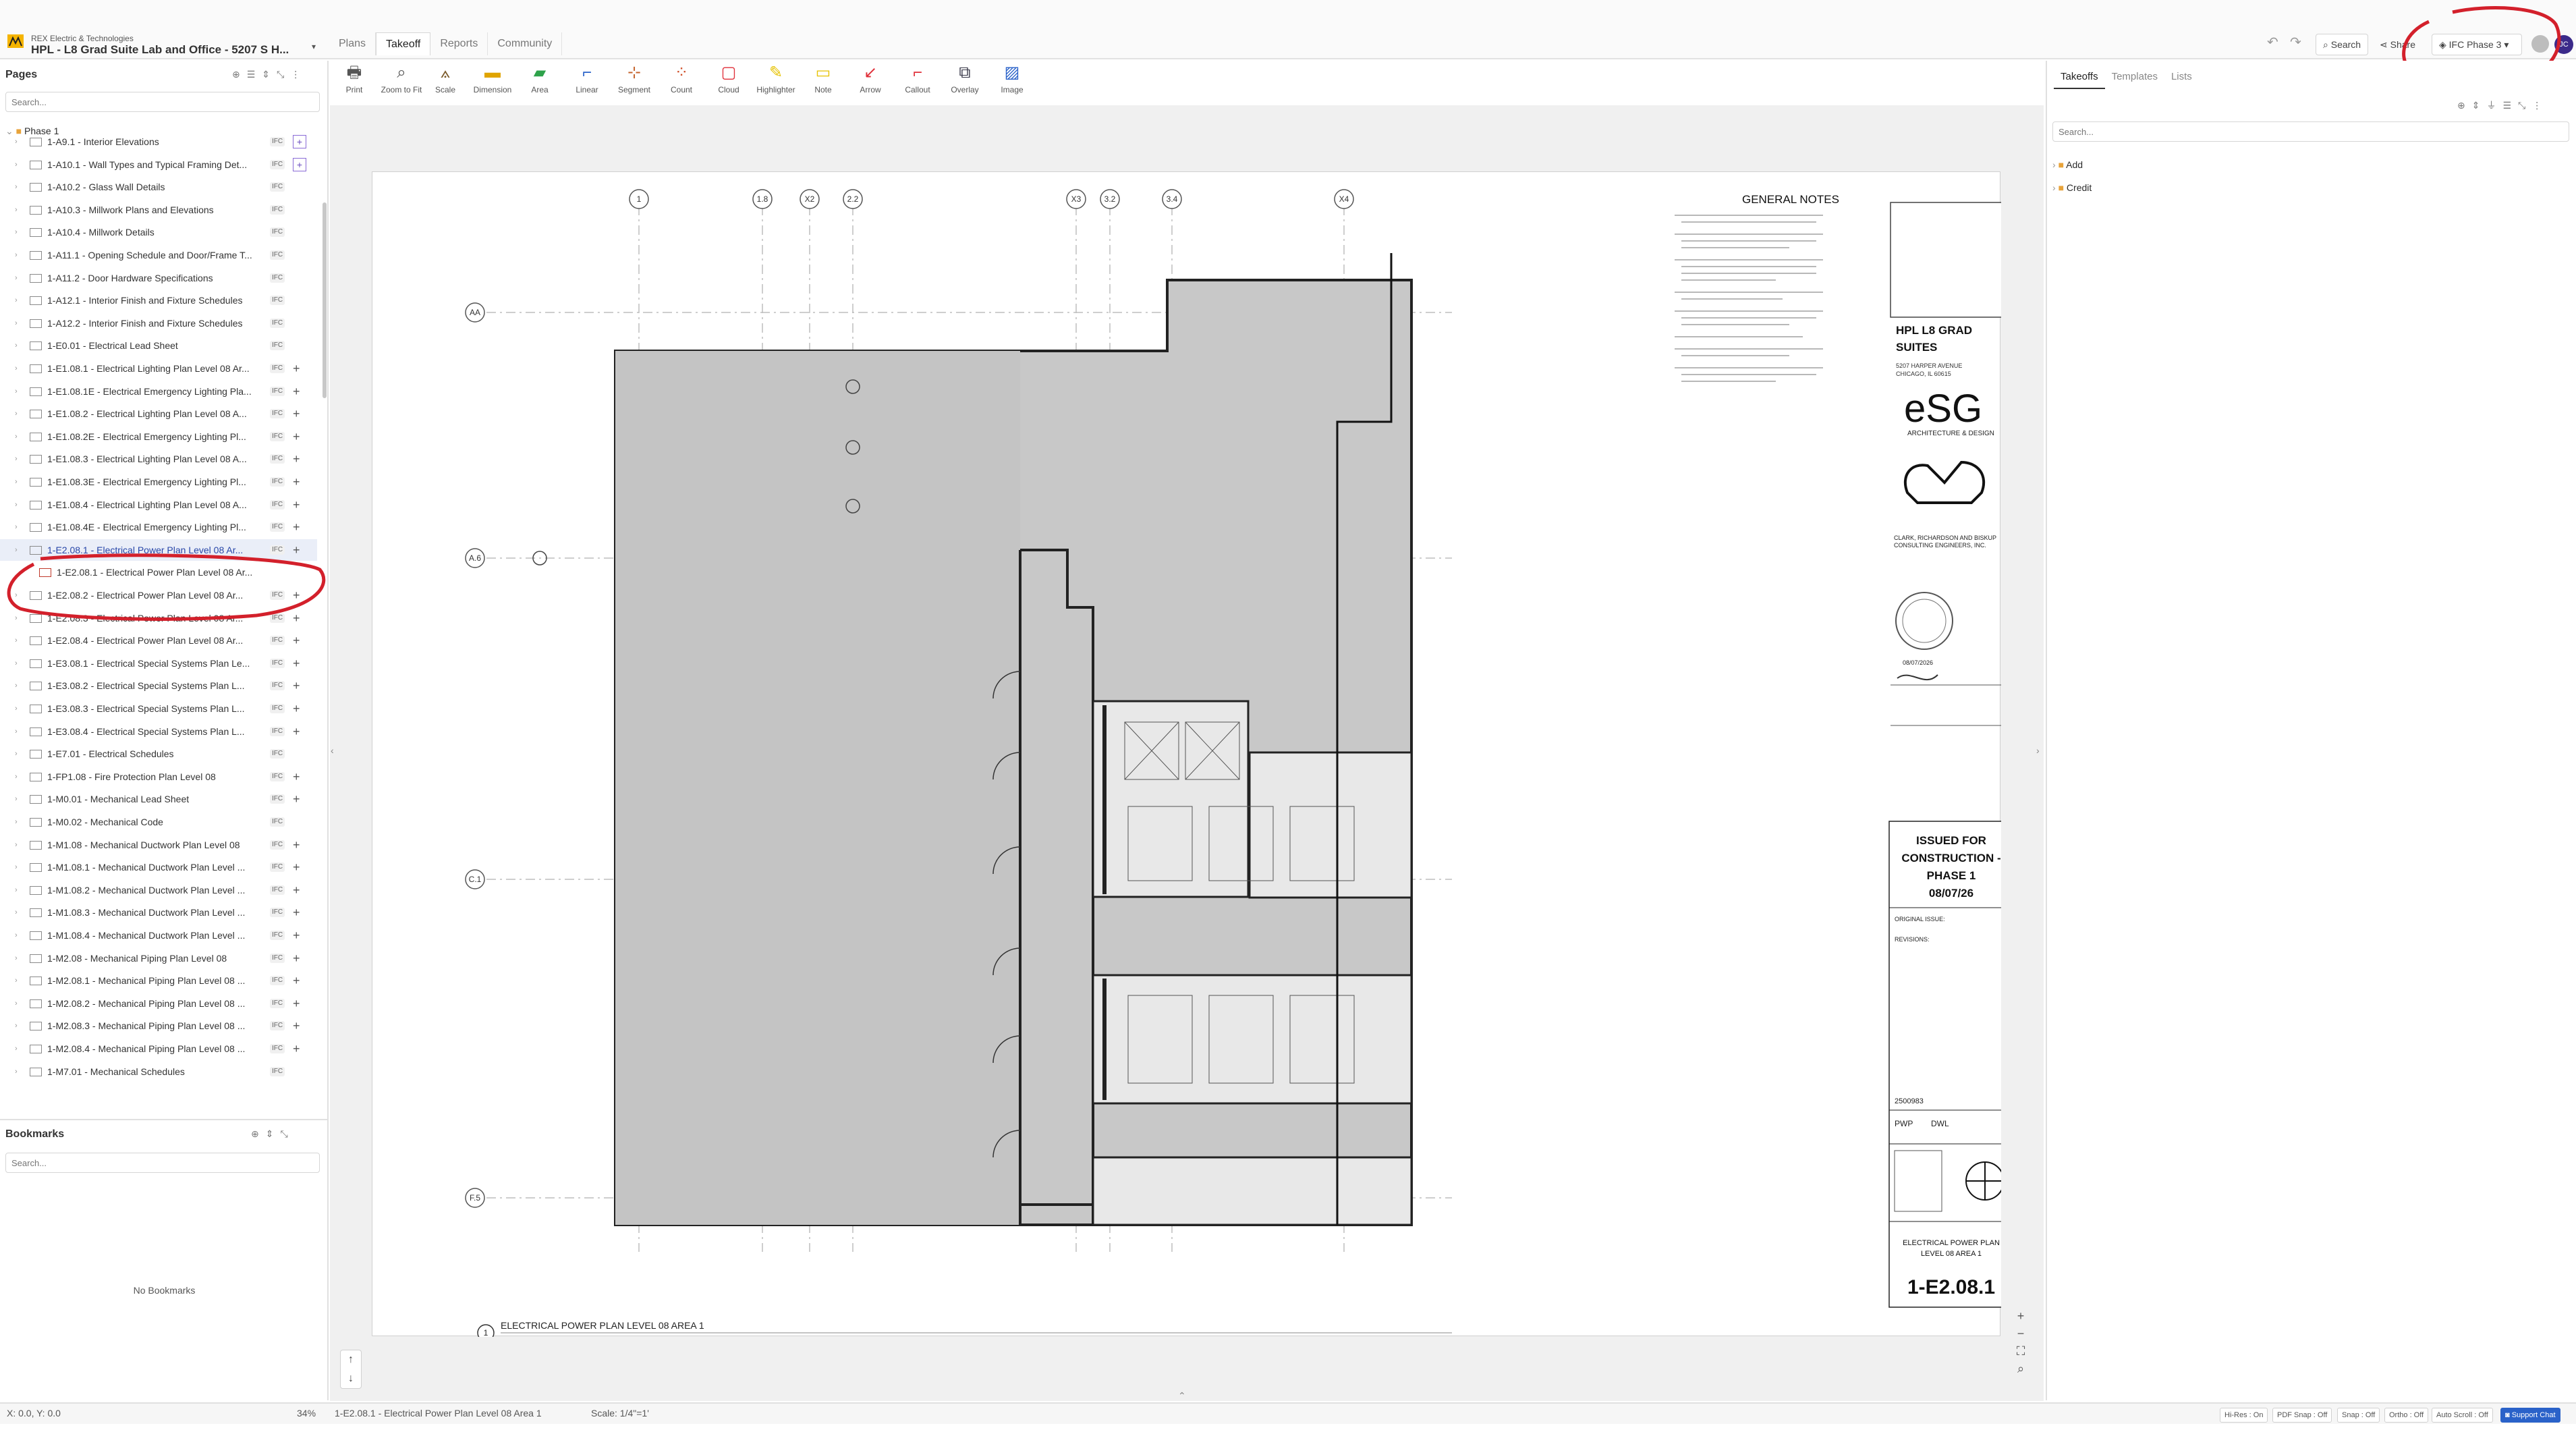  I want to click on linear-tool: ⌐ Linear, so click(587, 77).